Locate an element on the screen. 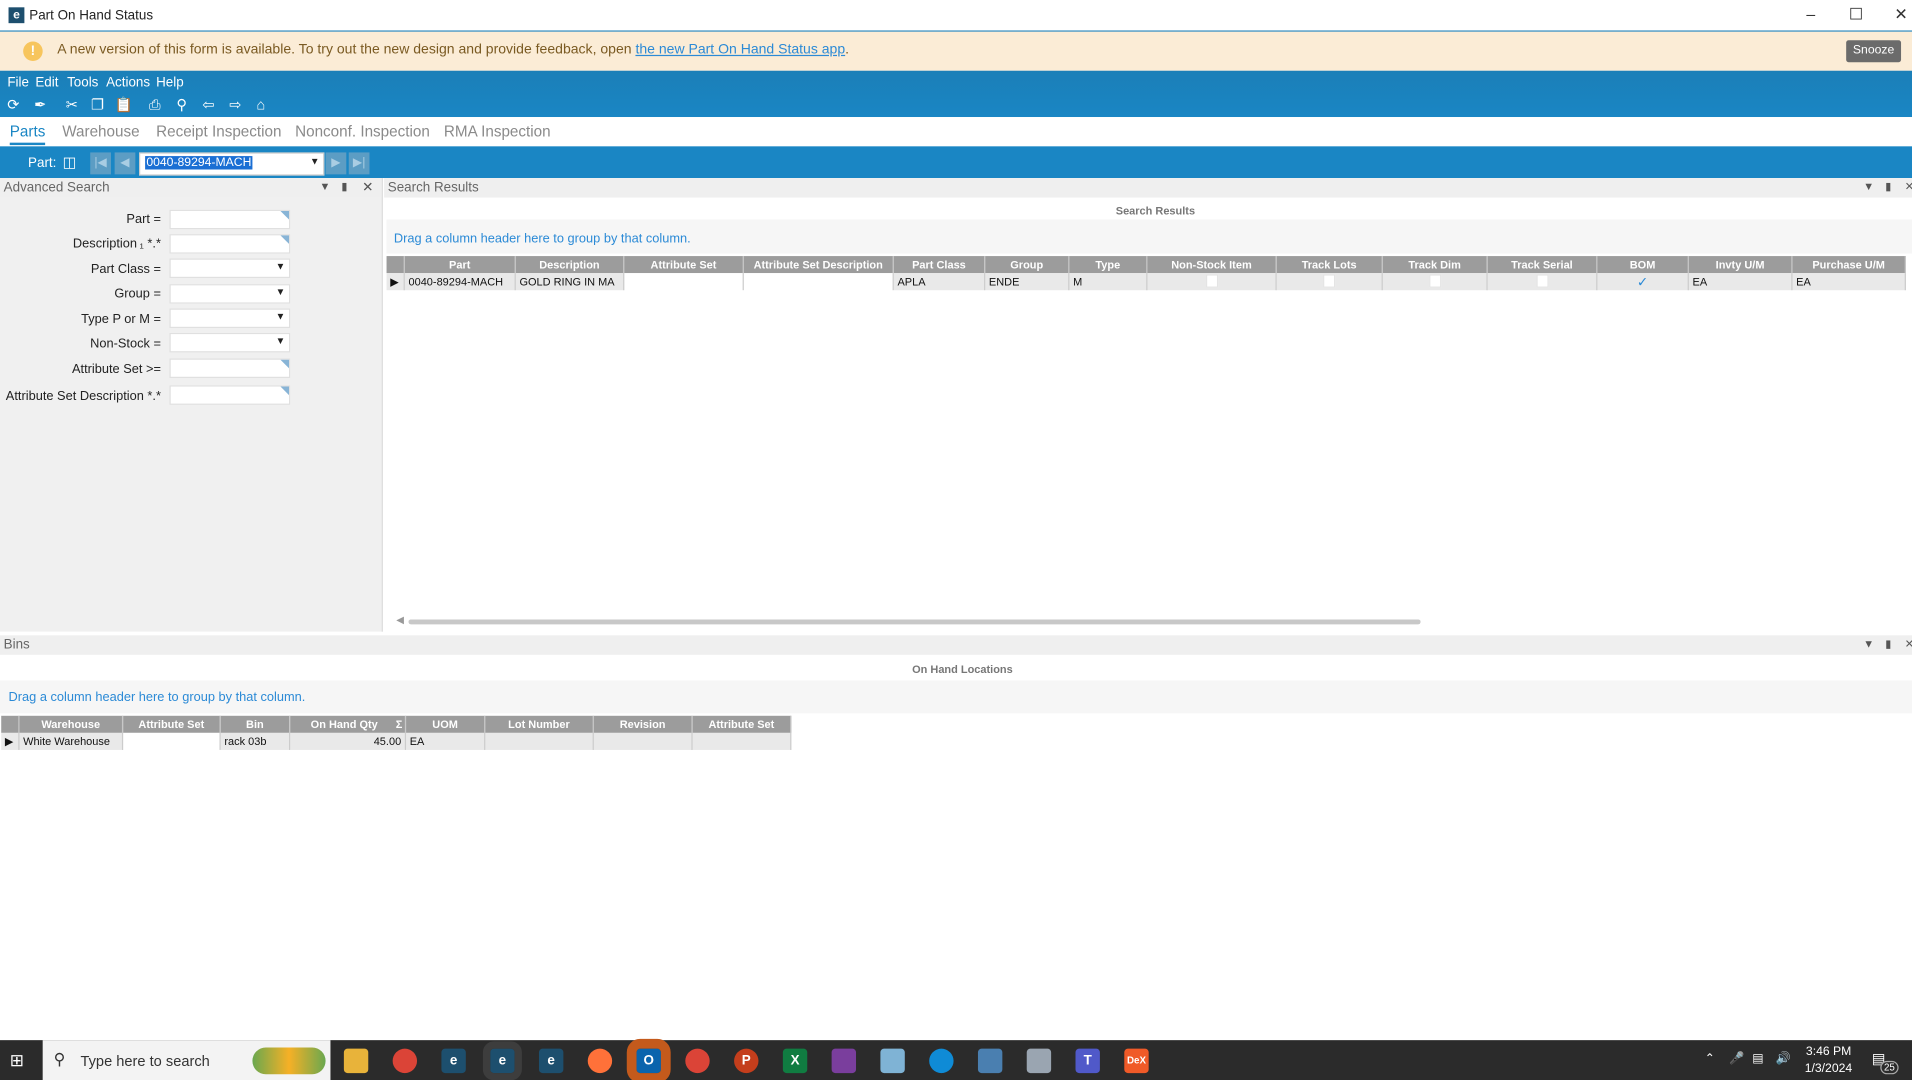 The width and height of the screenshot is (1912, 1080). column-header: Part Class is located at coordinates (939, 265).